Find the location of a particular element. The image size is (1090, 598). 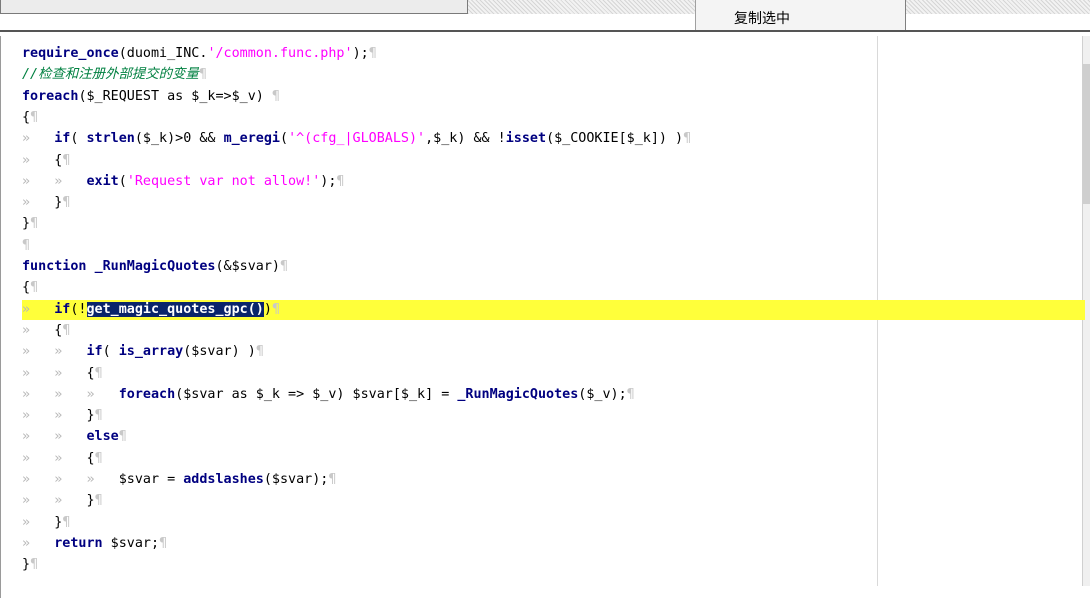

code-line: ¶ is located at coordinates (26, 246).